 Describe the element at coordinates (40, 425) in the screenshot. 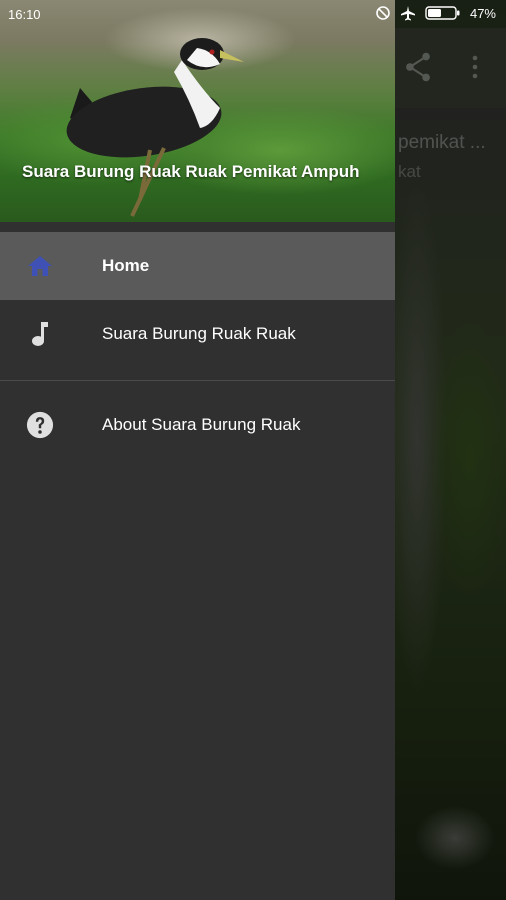

I see `help-icon` at that location.